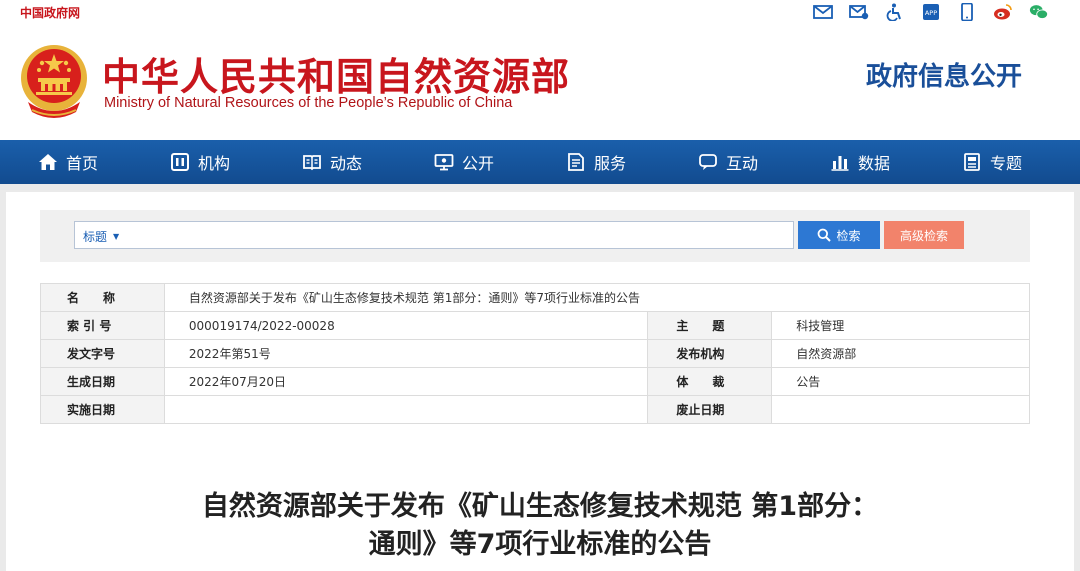 This screenshot has height=571, width=1080. I want to click on effective-value, so click(406, 409).